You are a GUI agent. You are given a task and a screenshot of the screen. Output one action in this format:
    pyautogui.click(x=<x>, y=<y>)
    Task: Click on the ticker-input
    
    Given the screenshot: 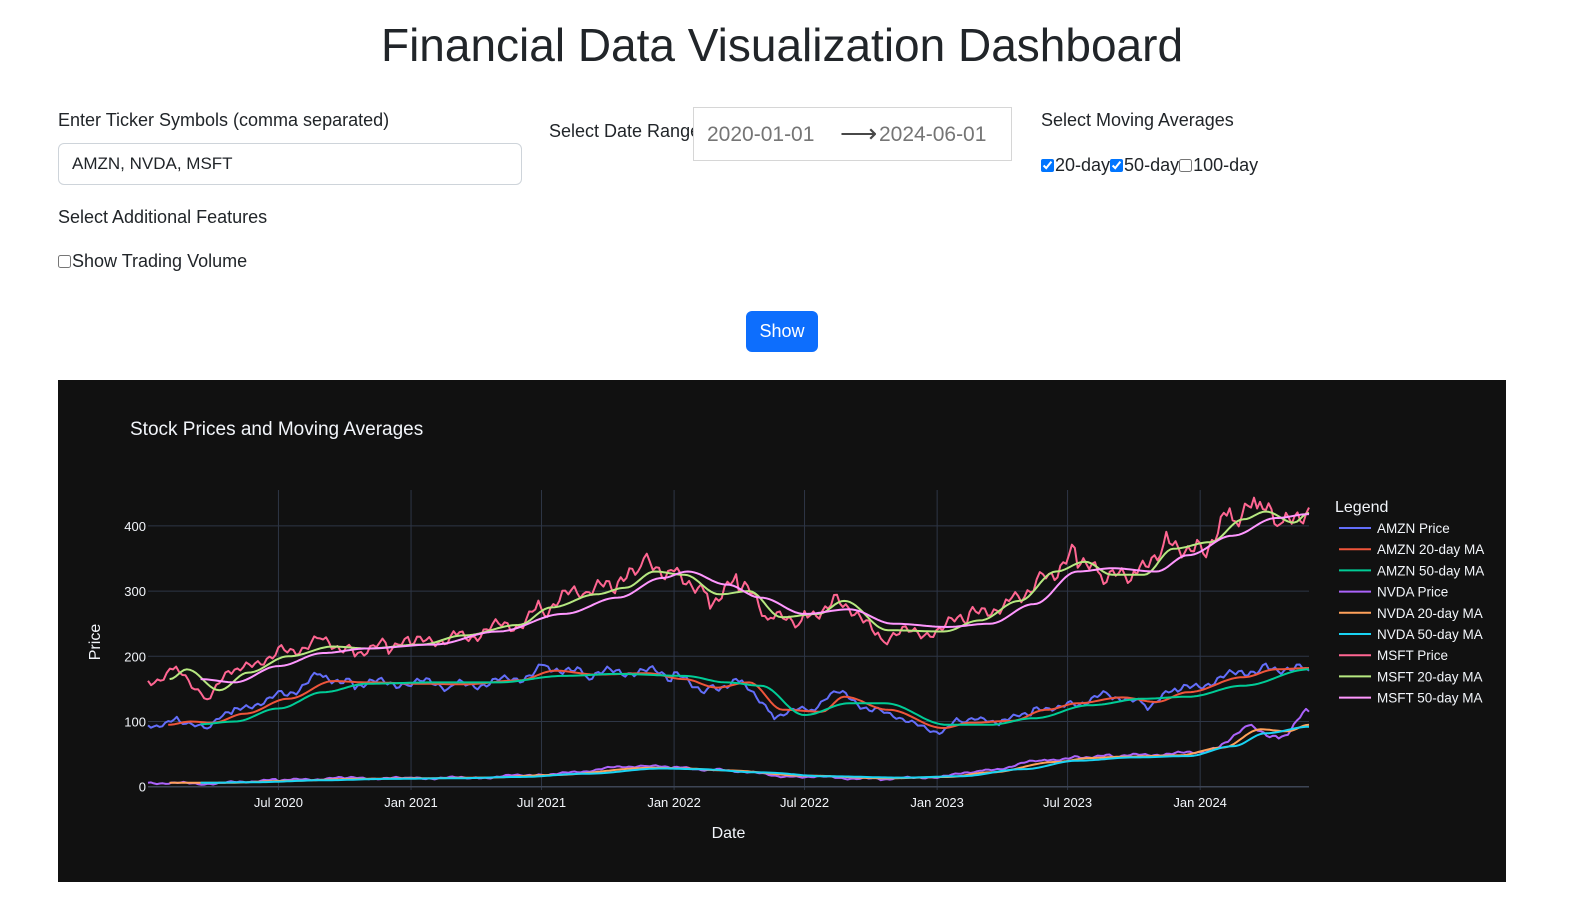 What is the action you would take?
    pyautogui.click(x=290, y=164)
    